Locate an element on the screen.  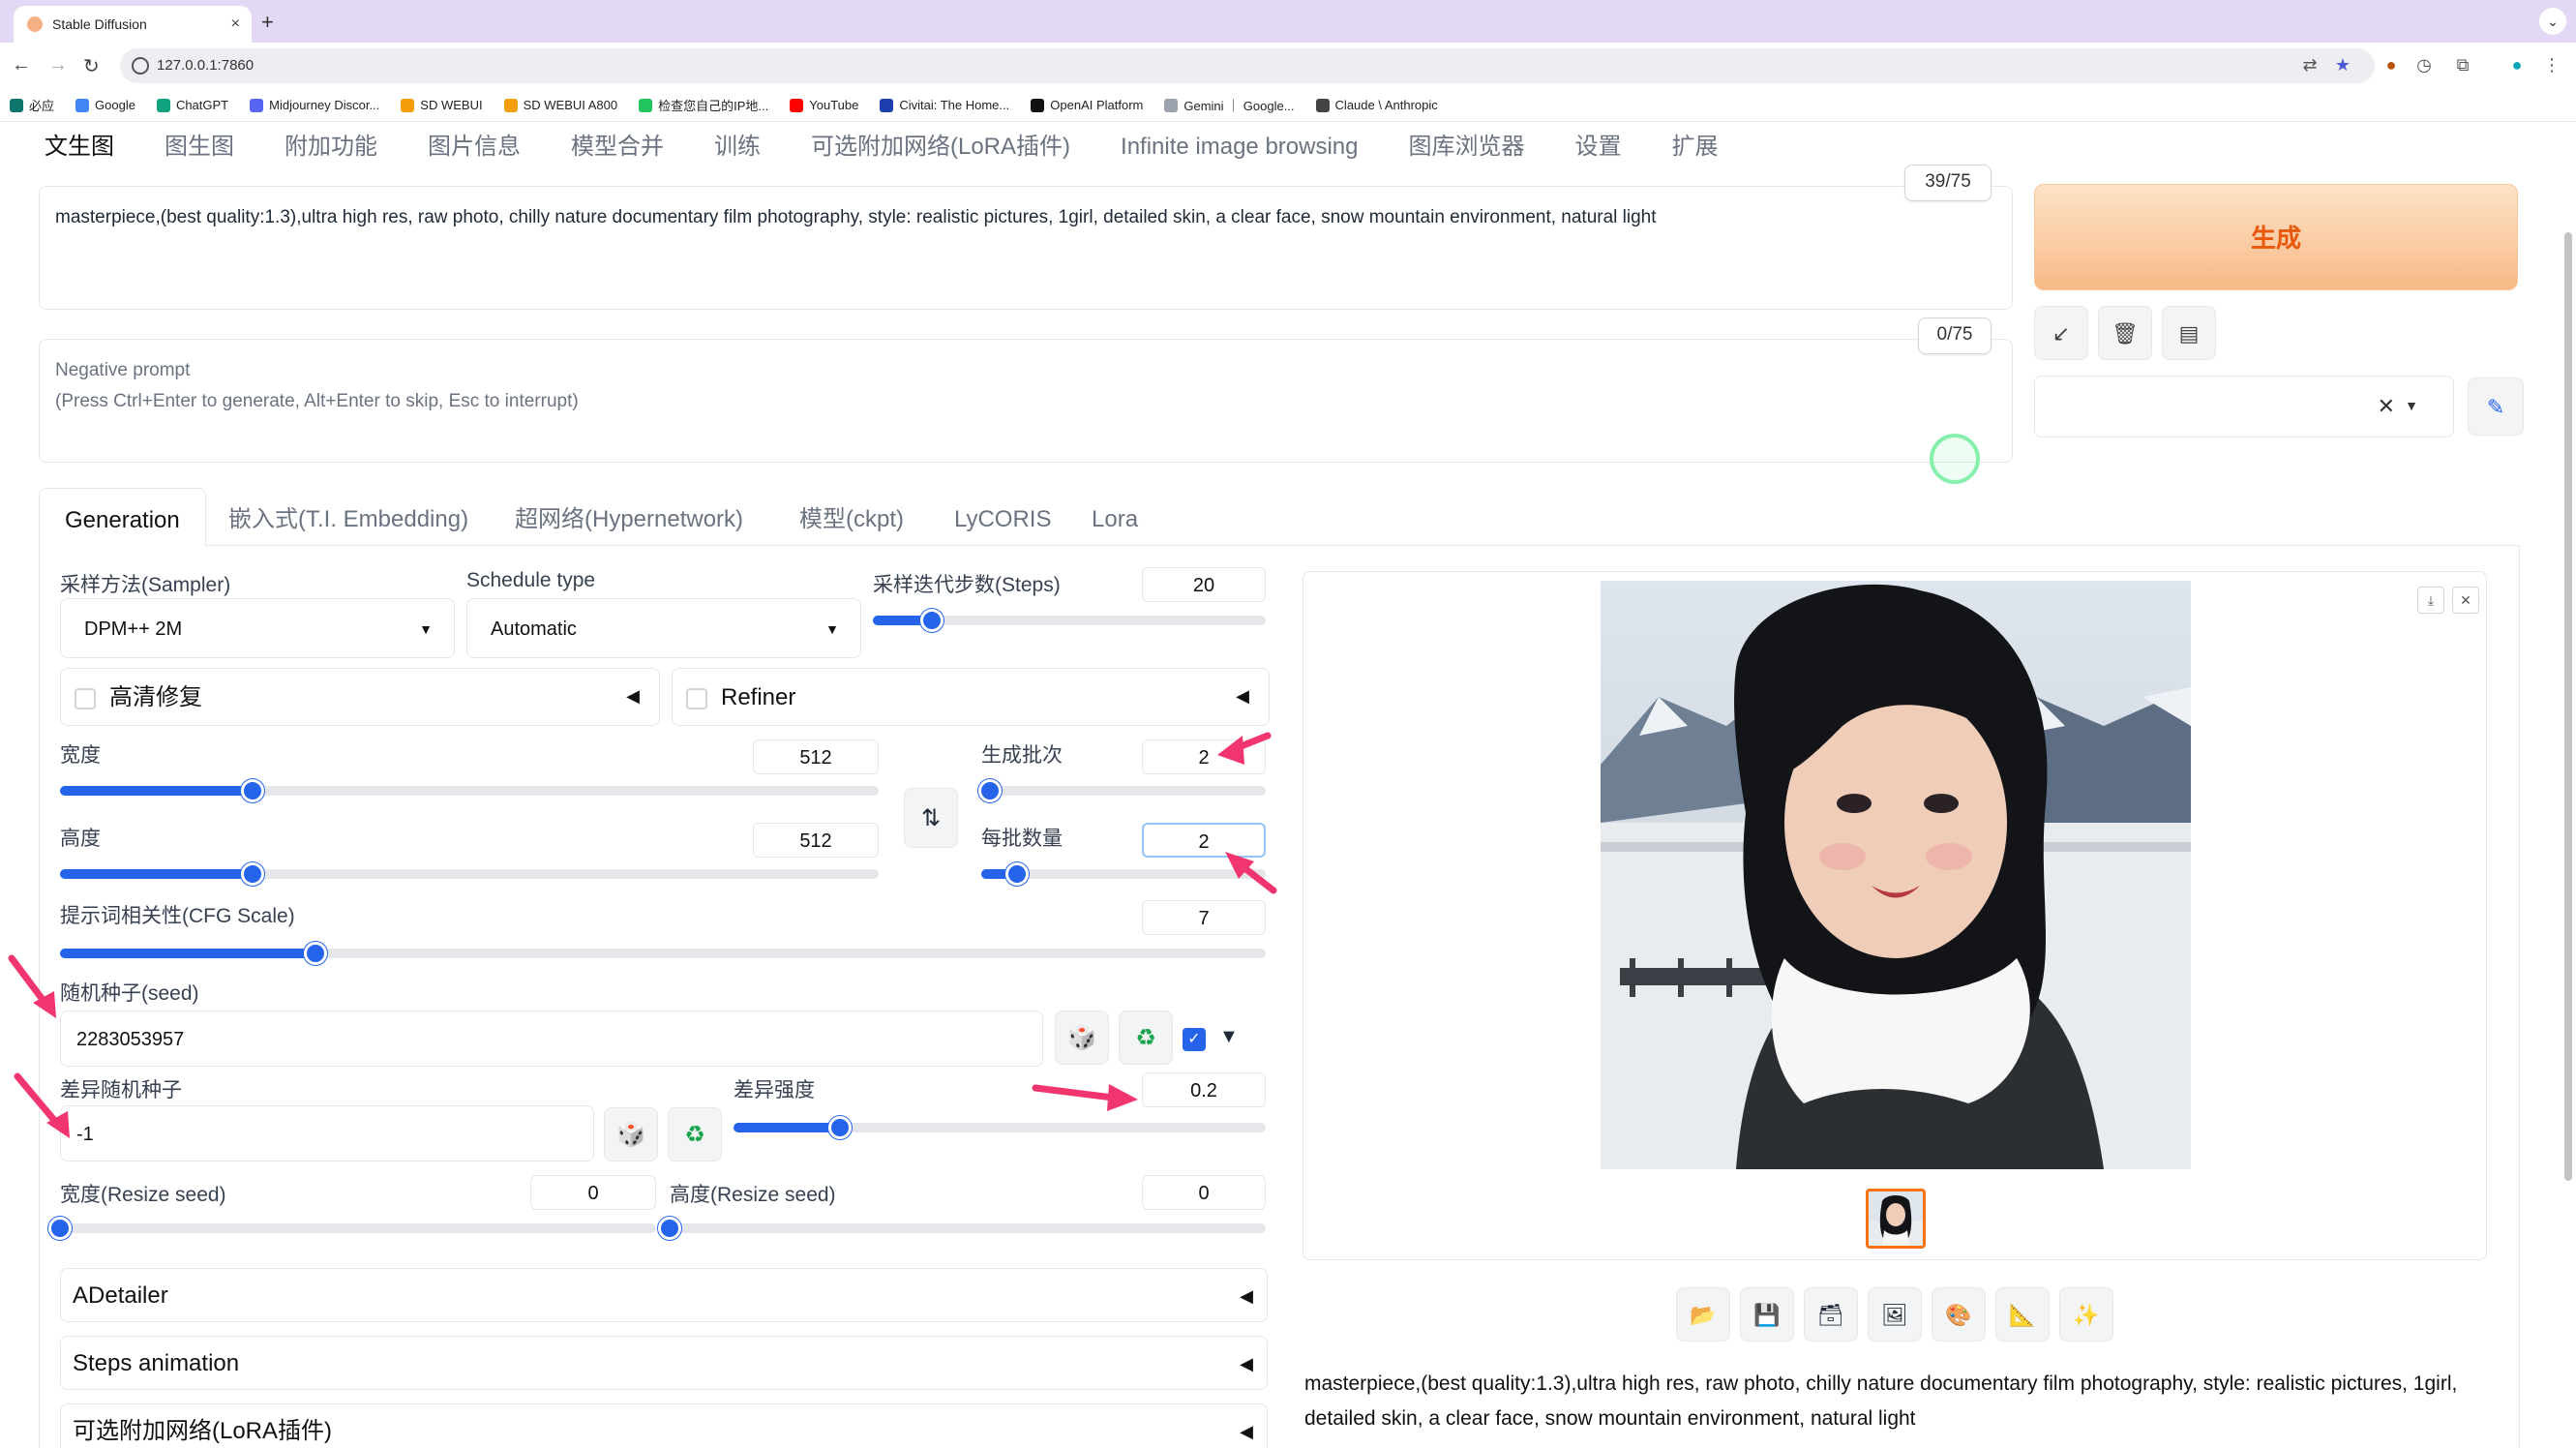
arrow-seed is located at coordinates (29, 981).